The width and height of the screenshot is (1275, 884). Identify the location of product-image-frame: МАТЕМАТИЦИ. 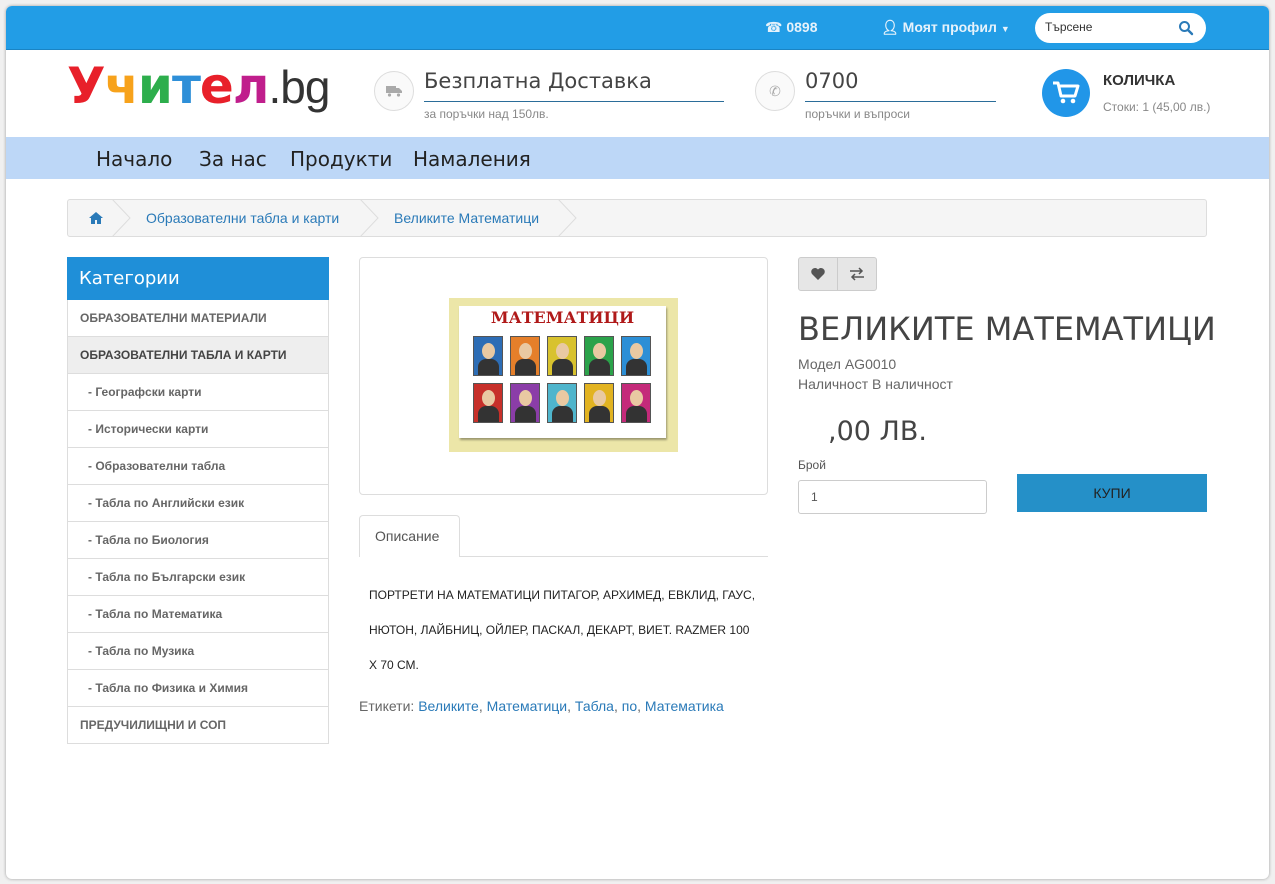
(563, 376).